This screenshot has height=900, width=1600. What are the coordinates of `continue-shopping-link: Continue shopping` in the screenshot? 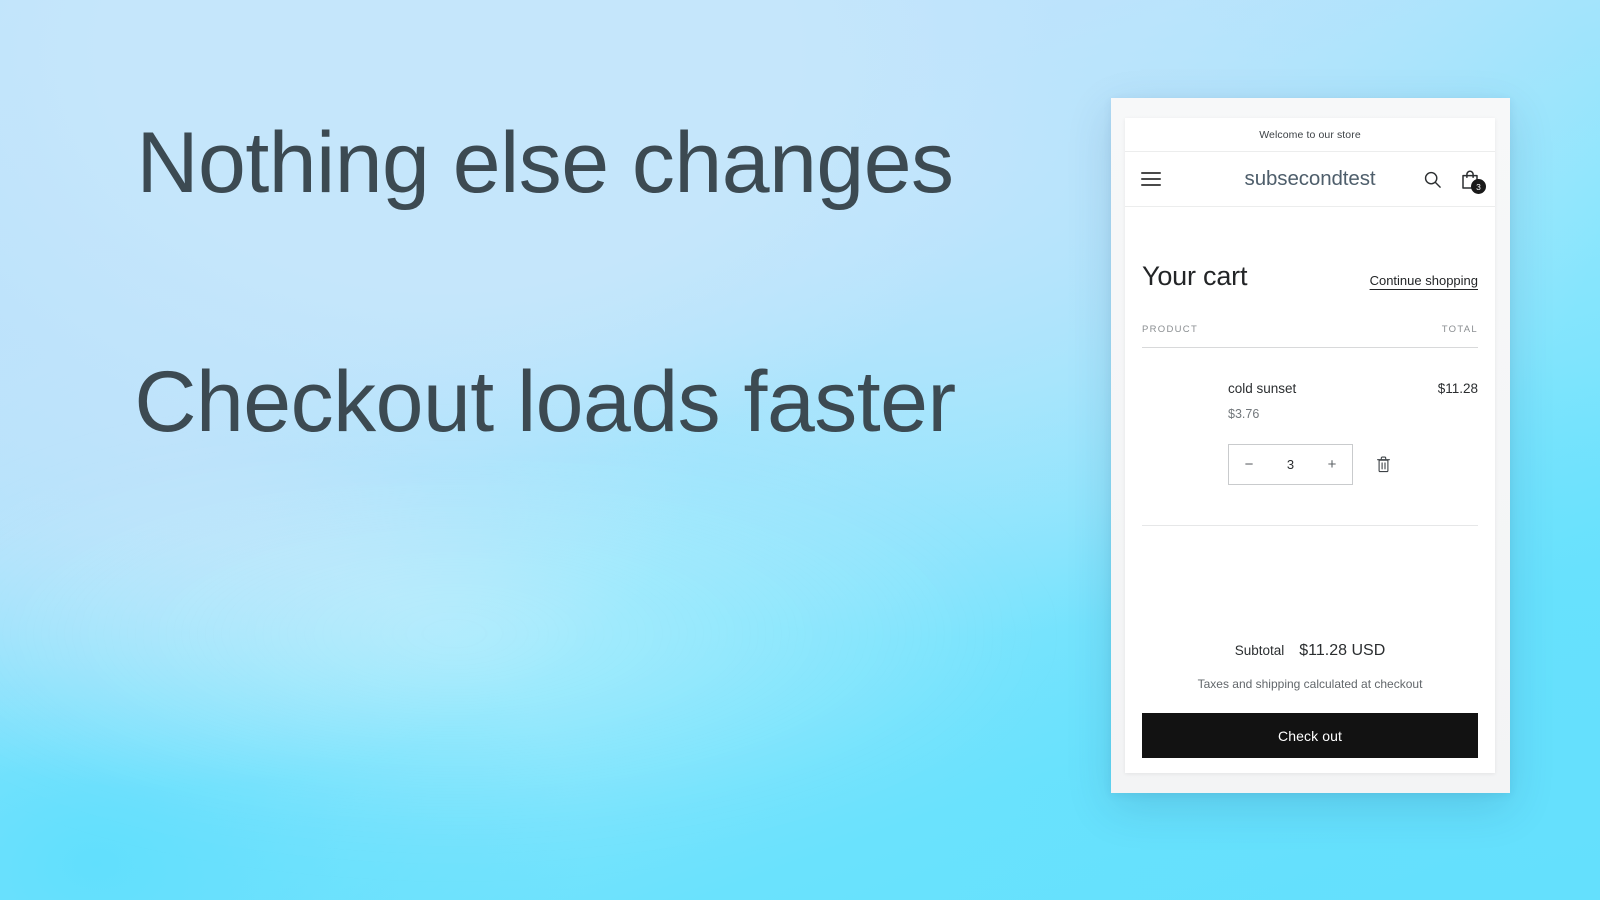 It's located at (1424, 280).